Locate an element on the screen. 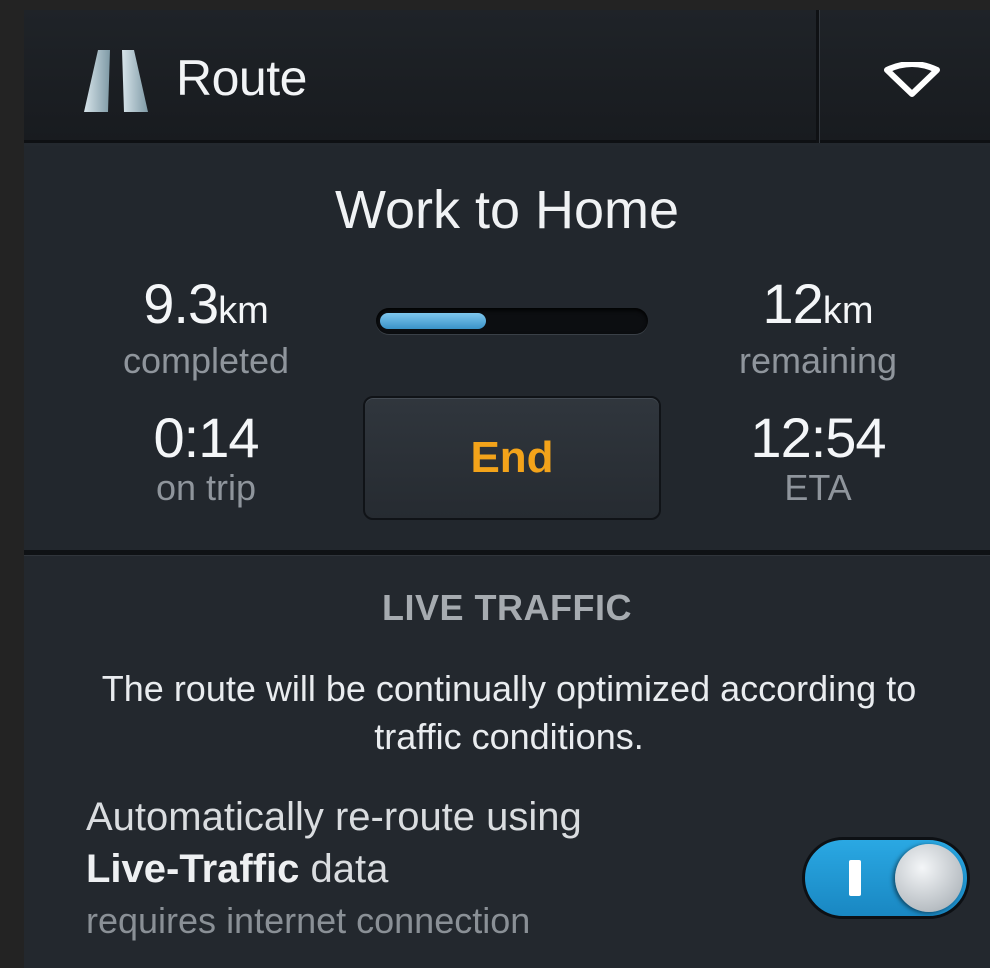 Image resolution: width=990 pixels, height=968 pixels. trip-progress-fill is located at coordinates (433, 321).